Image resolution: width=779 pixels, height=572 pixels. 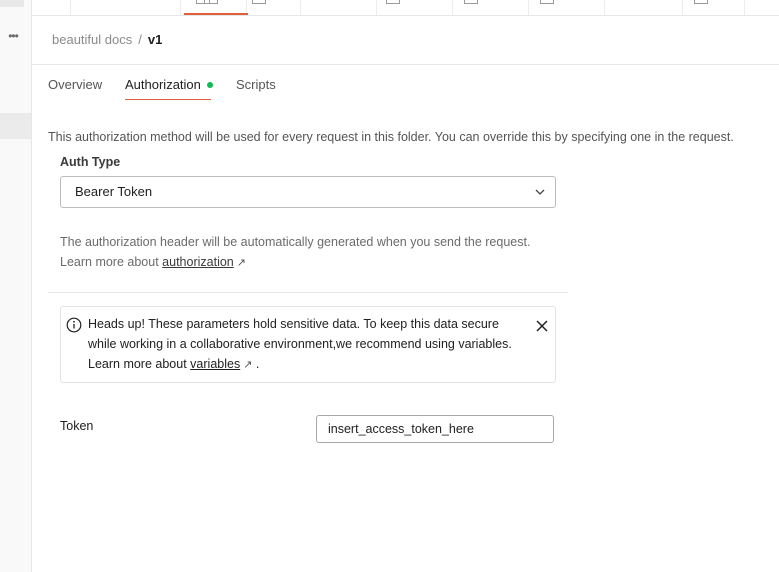 I want to click on more-horizontal-icon: •••, so click(x=13, y=36).